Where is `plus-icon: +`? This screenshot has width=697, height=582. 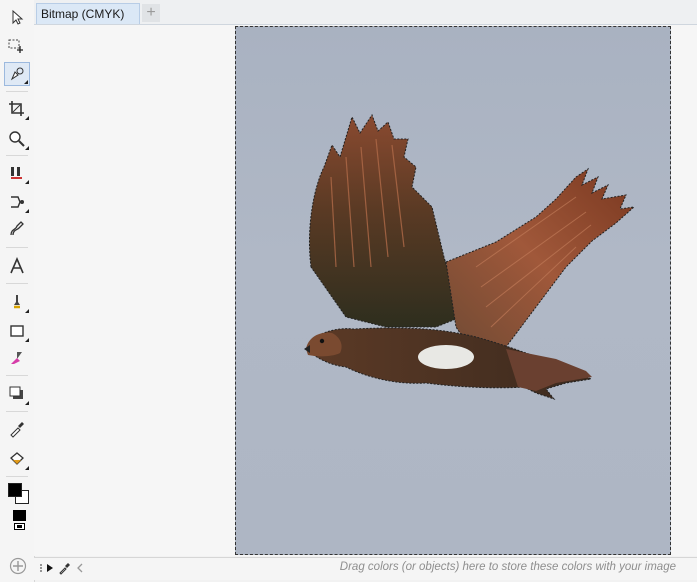
plus-icon: + is located at coordinates (151, 12).